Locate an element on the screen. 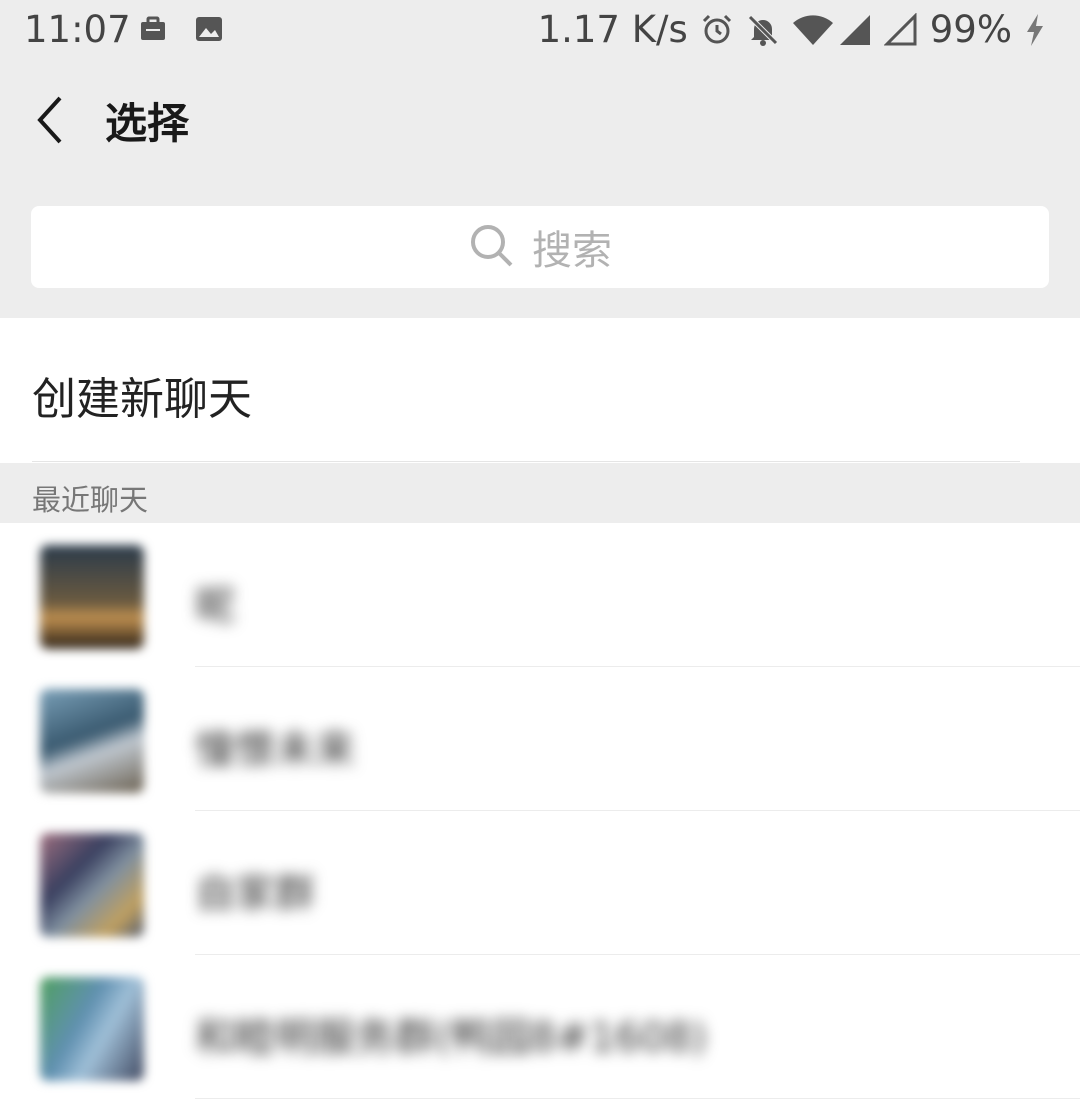 This screenshot has width=1080, height=1112. battery-level: 99% is located at coordinates (970, 29).